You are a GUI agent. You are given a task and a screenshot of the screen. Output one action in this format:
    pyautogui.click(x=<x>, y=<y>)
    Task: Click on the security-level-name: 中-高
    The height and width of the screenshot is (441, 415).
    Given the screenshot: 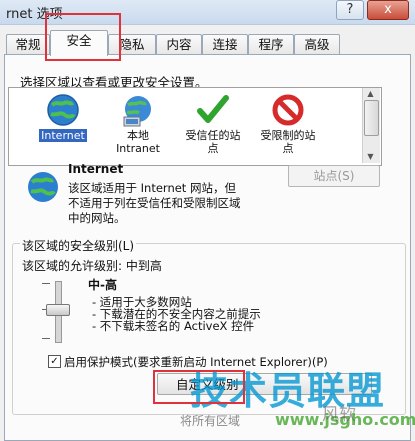 What is the action you would take?
    pyautogui.click(x=102, y=285)
    